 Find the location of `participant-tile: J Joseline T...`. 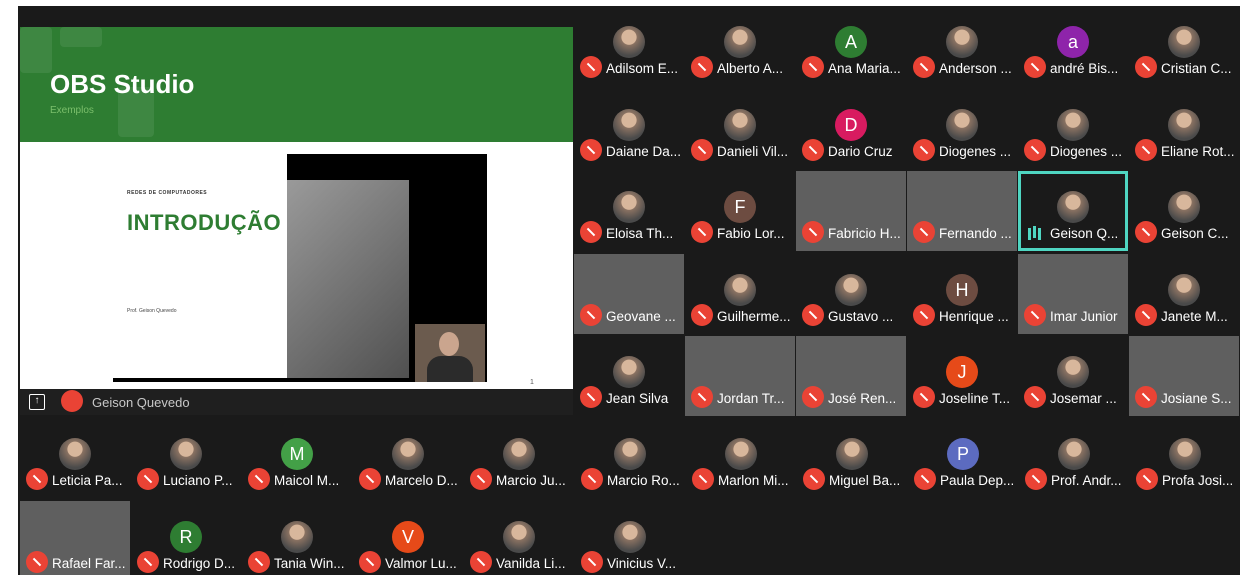

participant-tile: J Joseline T... is located at coordinates (962, 376).